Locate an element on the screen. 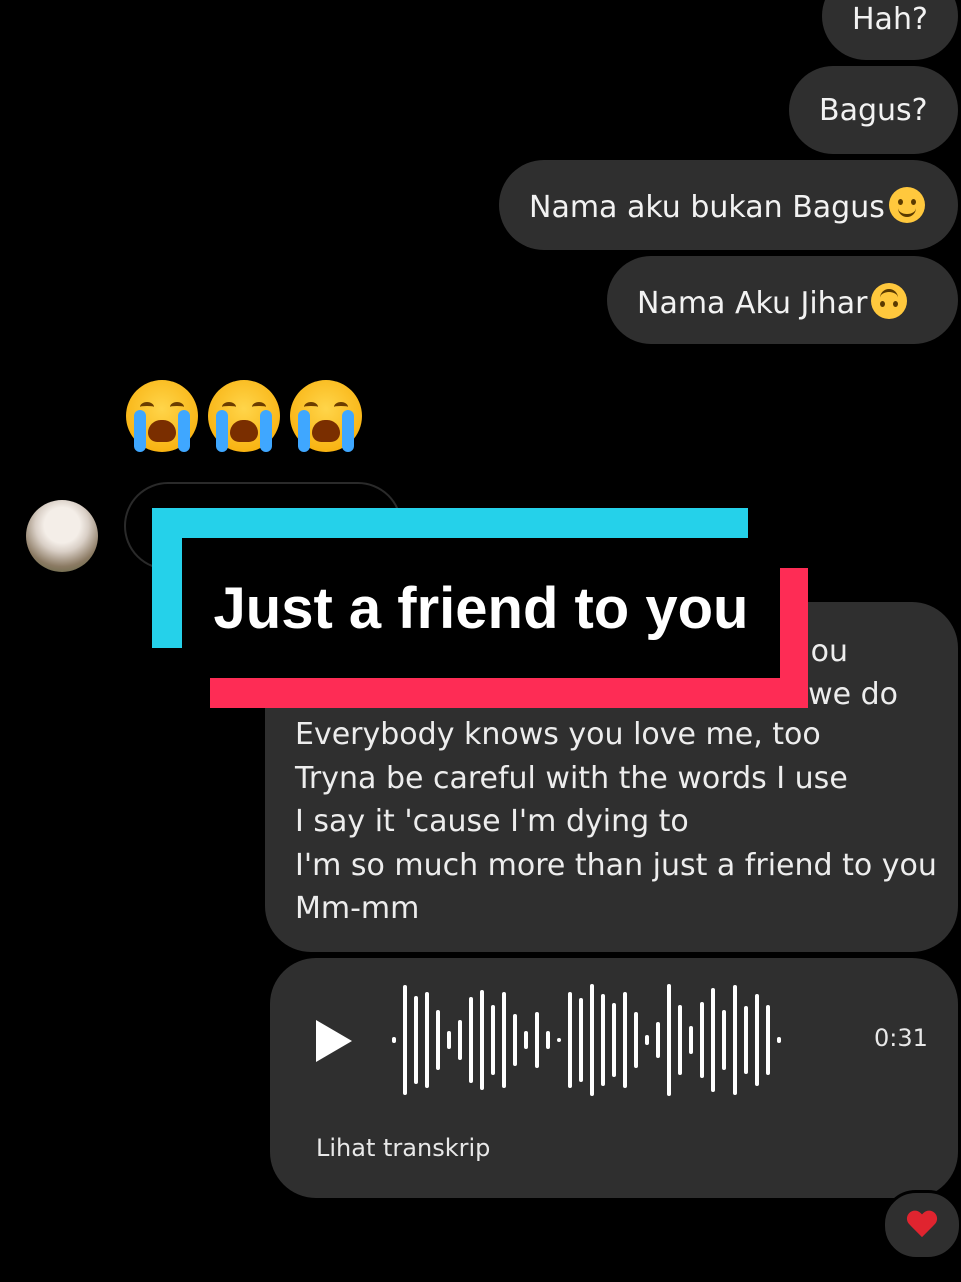 This screenshot has width=961, height=1282. caption-text: Just a friend to you is located at coordinates (481, 608).